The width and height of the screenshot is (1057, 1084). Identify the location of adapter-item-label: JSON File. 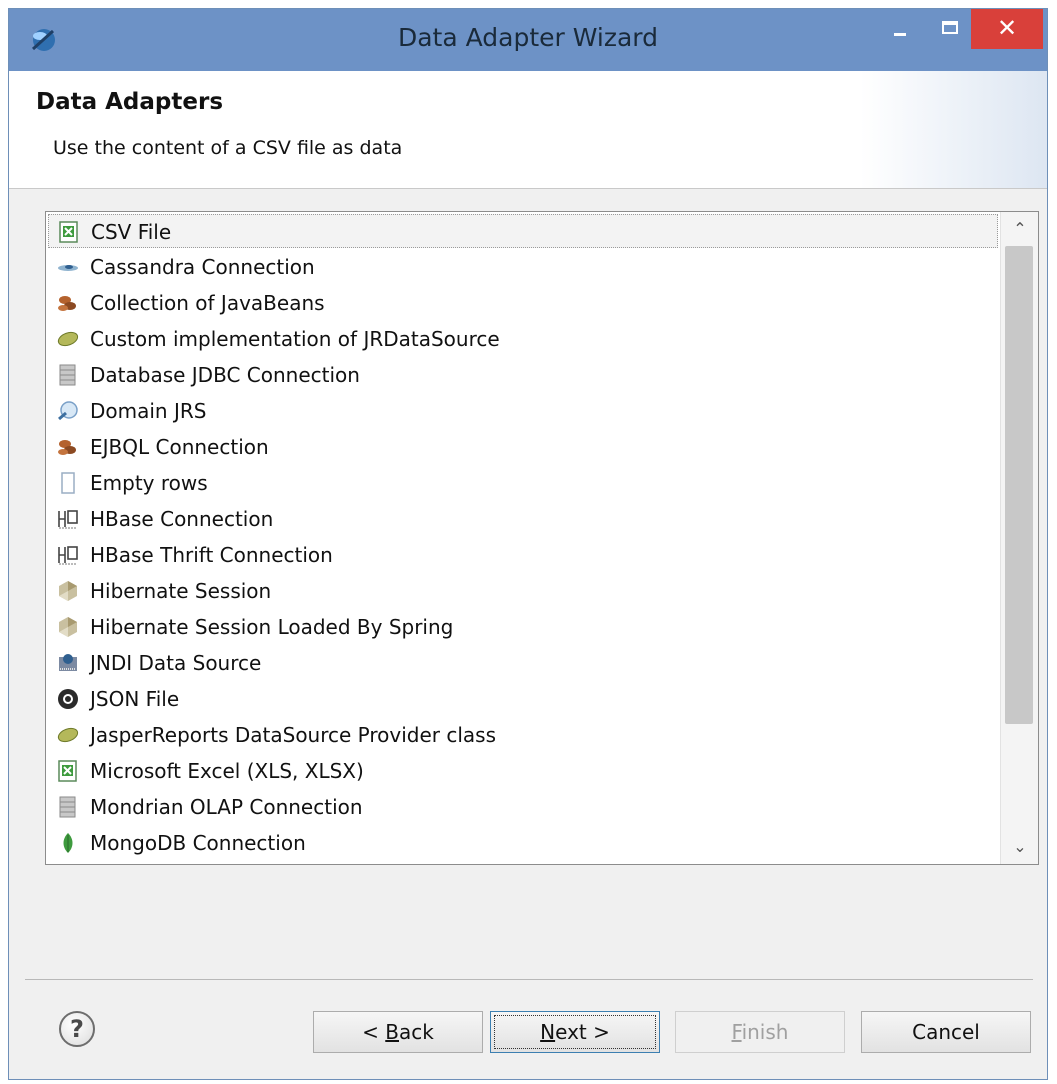
(135, 699).